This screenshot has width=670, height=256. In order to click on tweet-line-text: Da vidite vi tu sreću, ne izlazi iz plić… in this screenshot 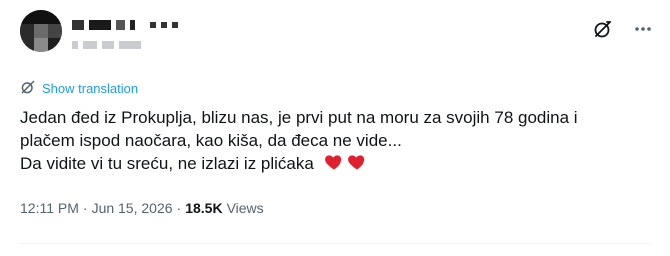, I will do `click(167, 163)`.